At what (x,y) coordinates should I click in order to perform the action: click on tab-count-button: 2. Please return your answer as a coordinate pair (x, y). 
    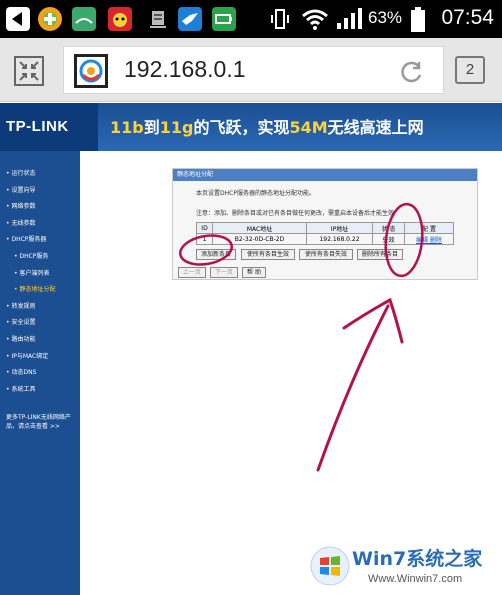
    Looking at the image, I should click on (470, 70).